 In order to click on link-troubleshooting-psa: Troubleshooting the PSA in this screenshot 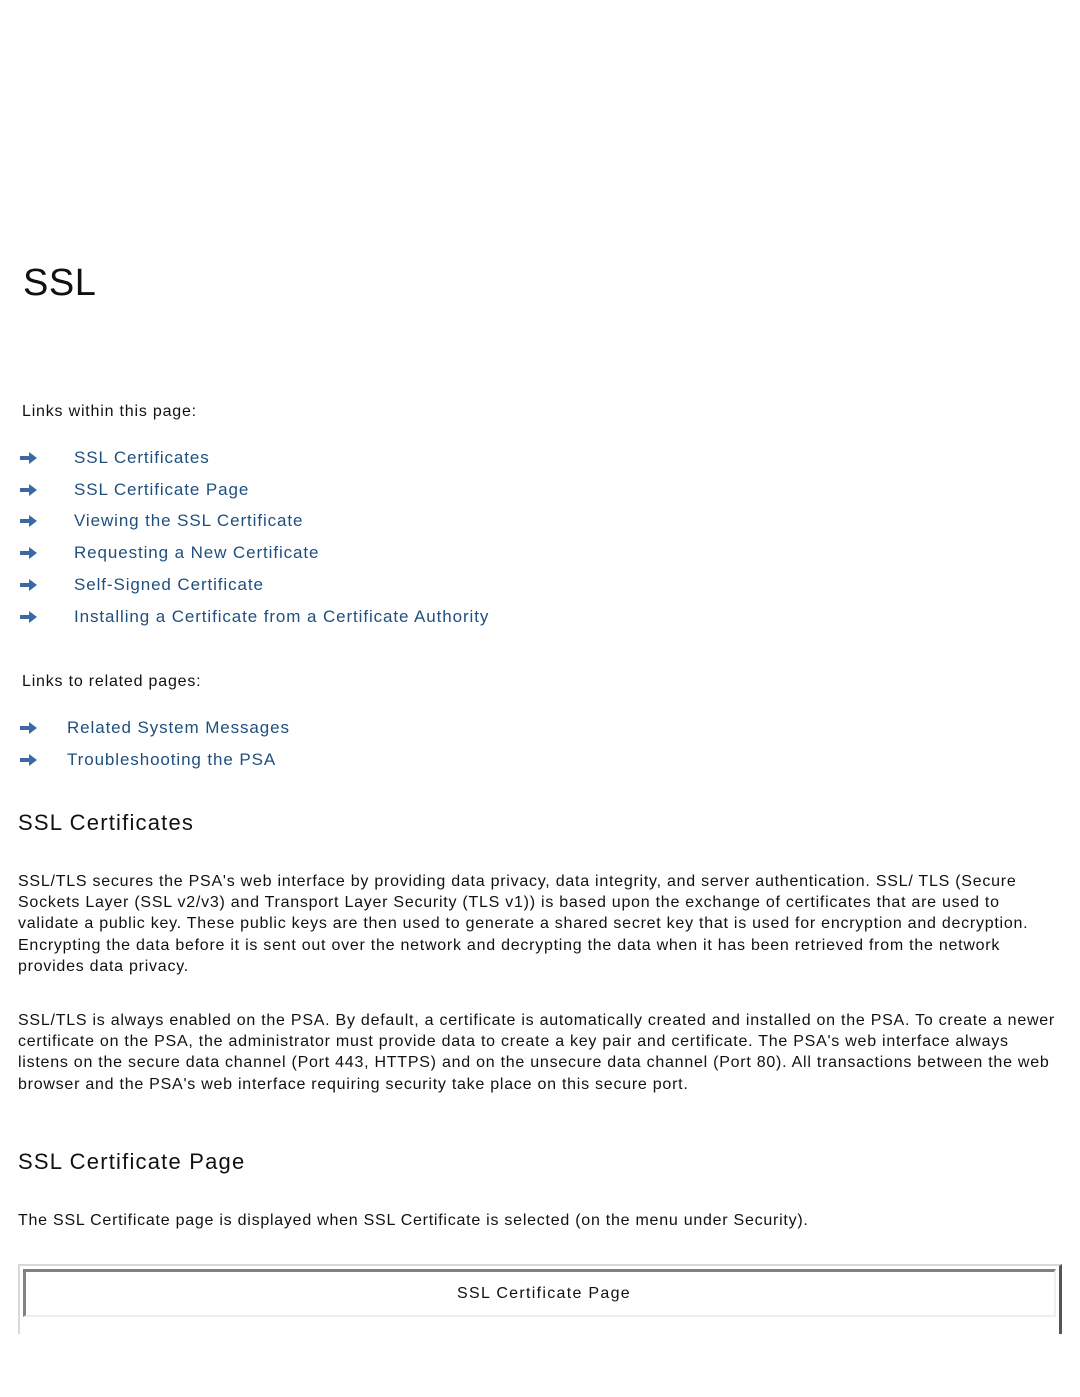, I will do `click(171, 760)`.